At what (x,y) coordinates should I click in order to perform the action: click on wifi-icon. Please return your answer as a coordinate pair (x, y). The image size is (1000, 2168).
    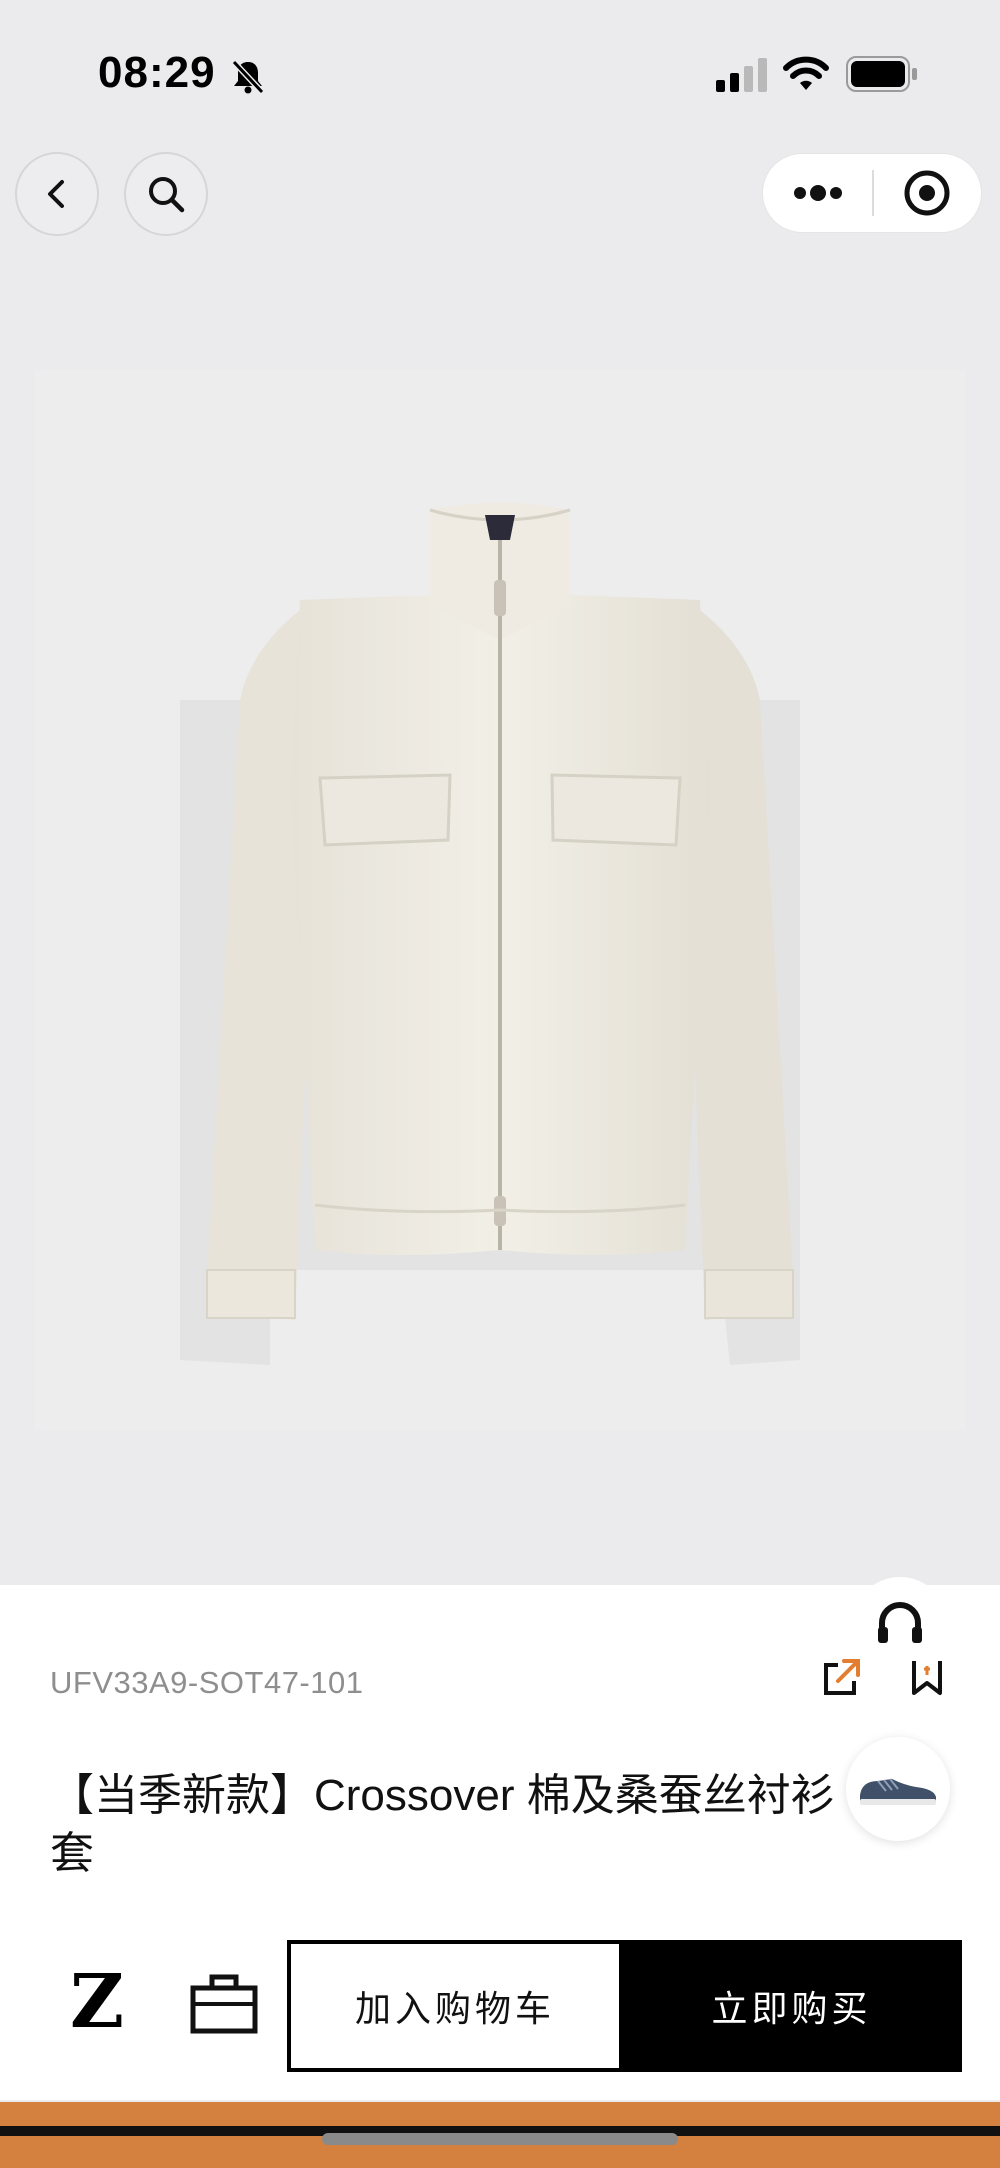
    Looking at the image, I should click on (806, 73).